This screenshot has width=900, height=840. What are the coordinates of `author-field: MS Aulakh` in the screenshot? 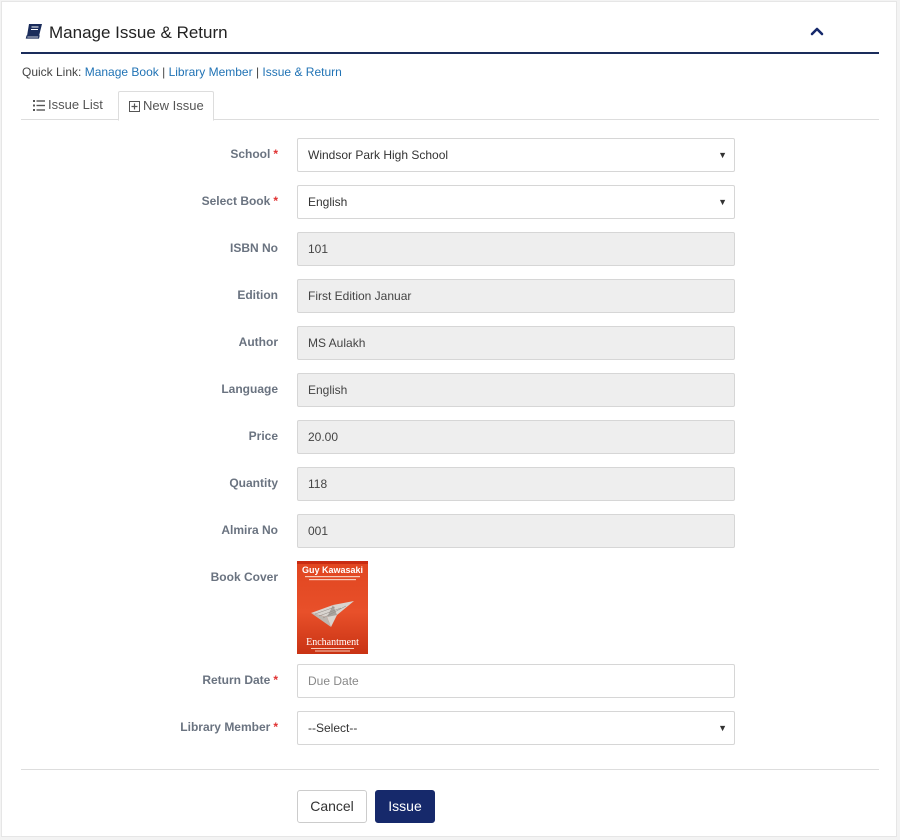 It's located at (516, 343).